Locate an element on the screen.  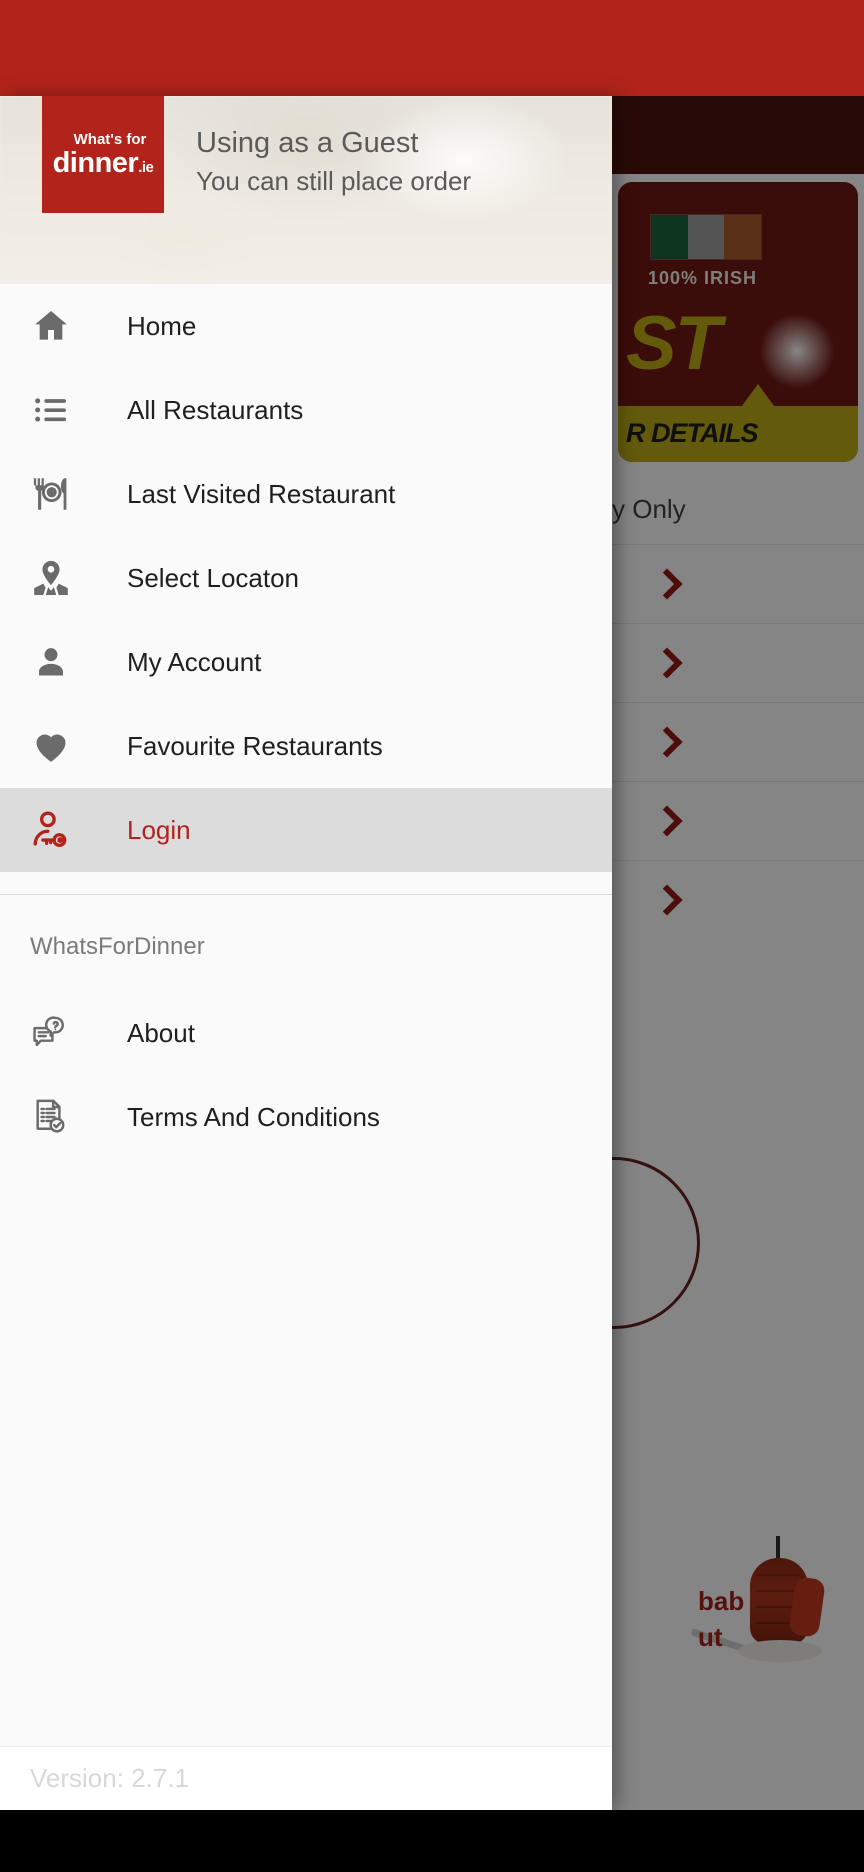
logo-word: dinner is located at coordinates (95, 162).